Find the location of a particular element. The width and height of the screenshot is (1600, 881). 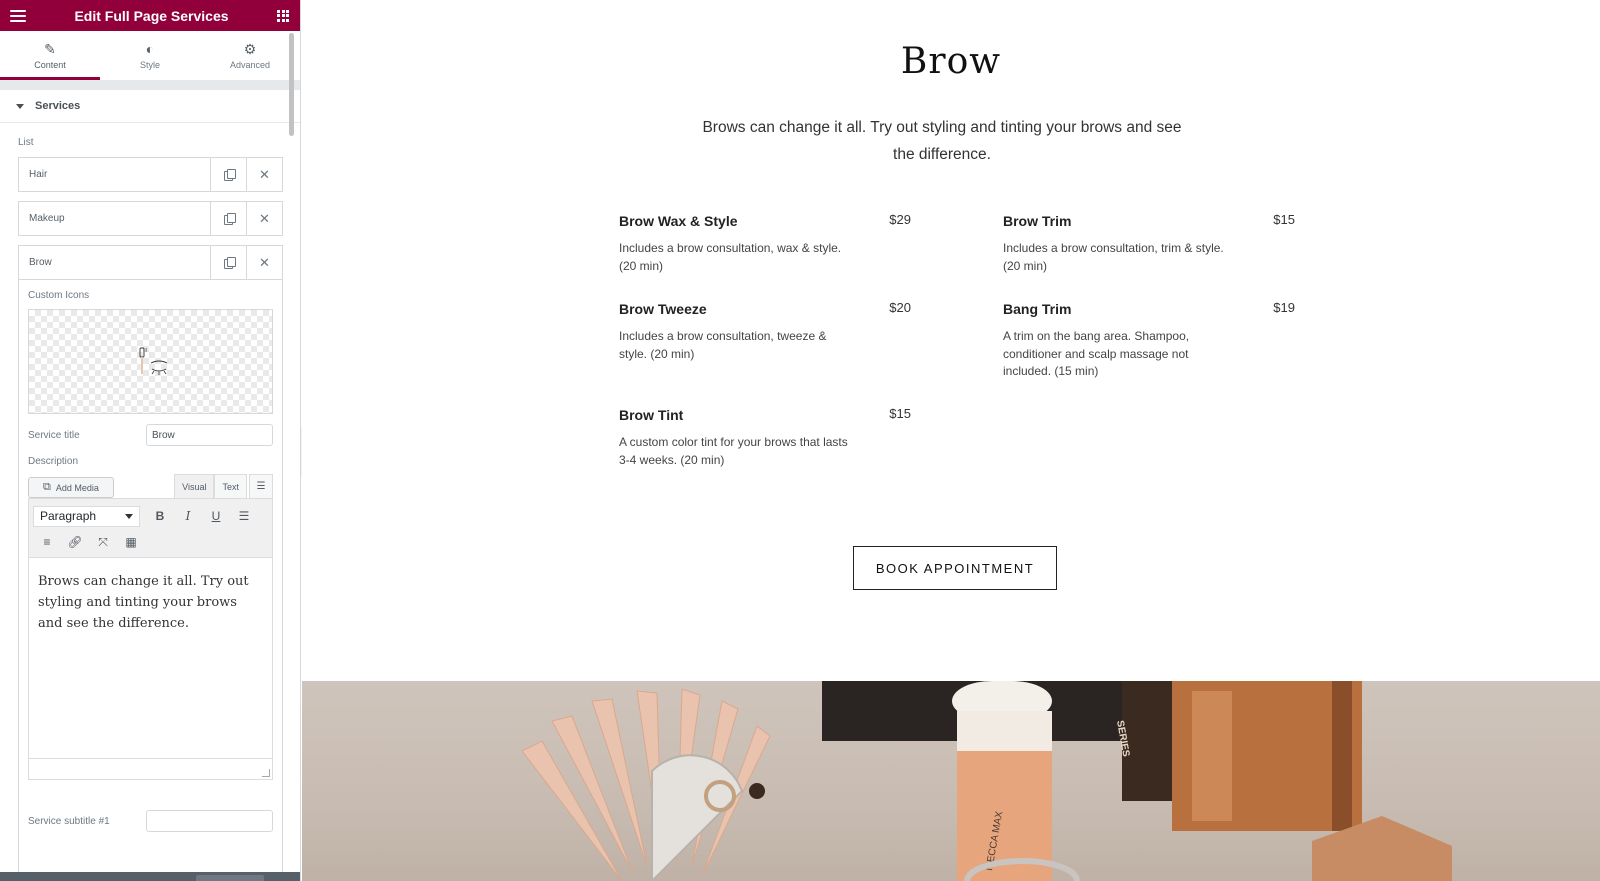

widgets-grid-icon is located at coordinates (283, 15).